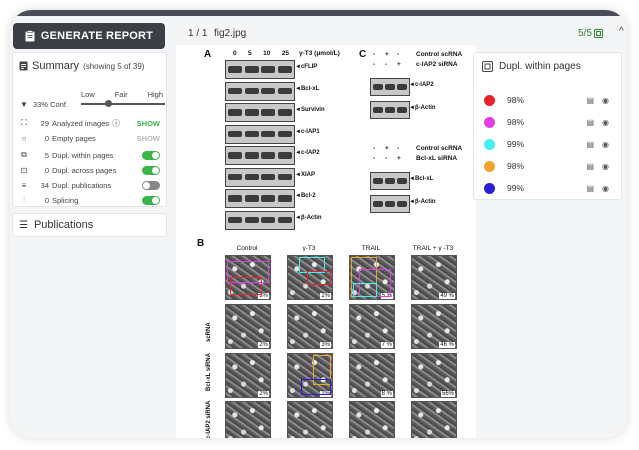 This screenshot has height=450, width=639. Describe the element at coordinates (386, 345) in the screenshot. I see `micrograph-percent: 7 %` at that location.